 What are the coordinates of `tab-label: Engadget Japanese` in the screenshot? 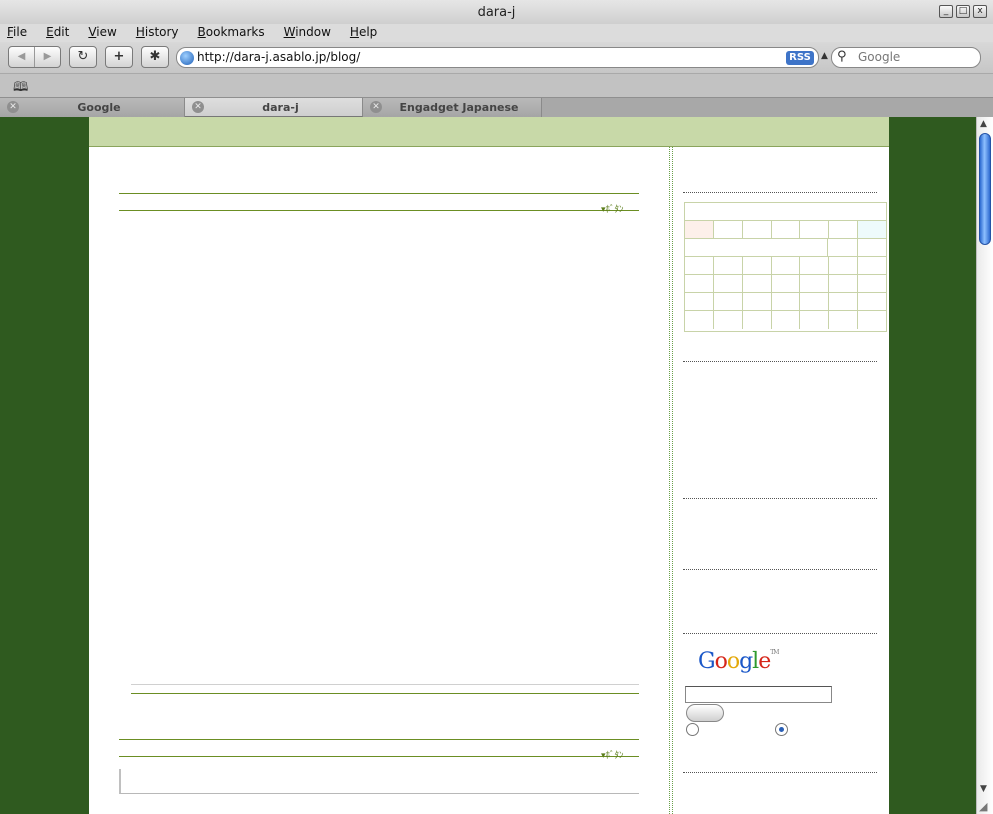 It's located at (459, 107).